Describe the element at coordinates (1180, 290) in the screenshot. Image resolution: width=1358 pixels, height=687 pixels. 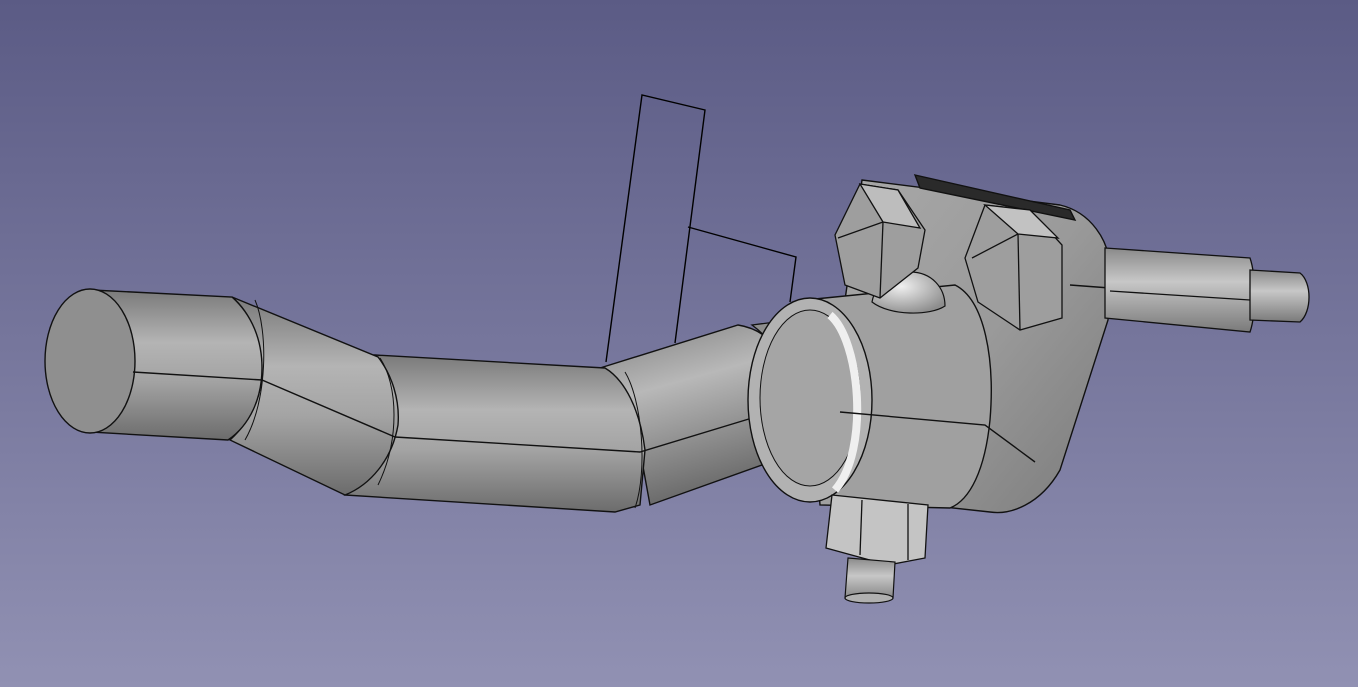
I see `shaft-large` at that location.